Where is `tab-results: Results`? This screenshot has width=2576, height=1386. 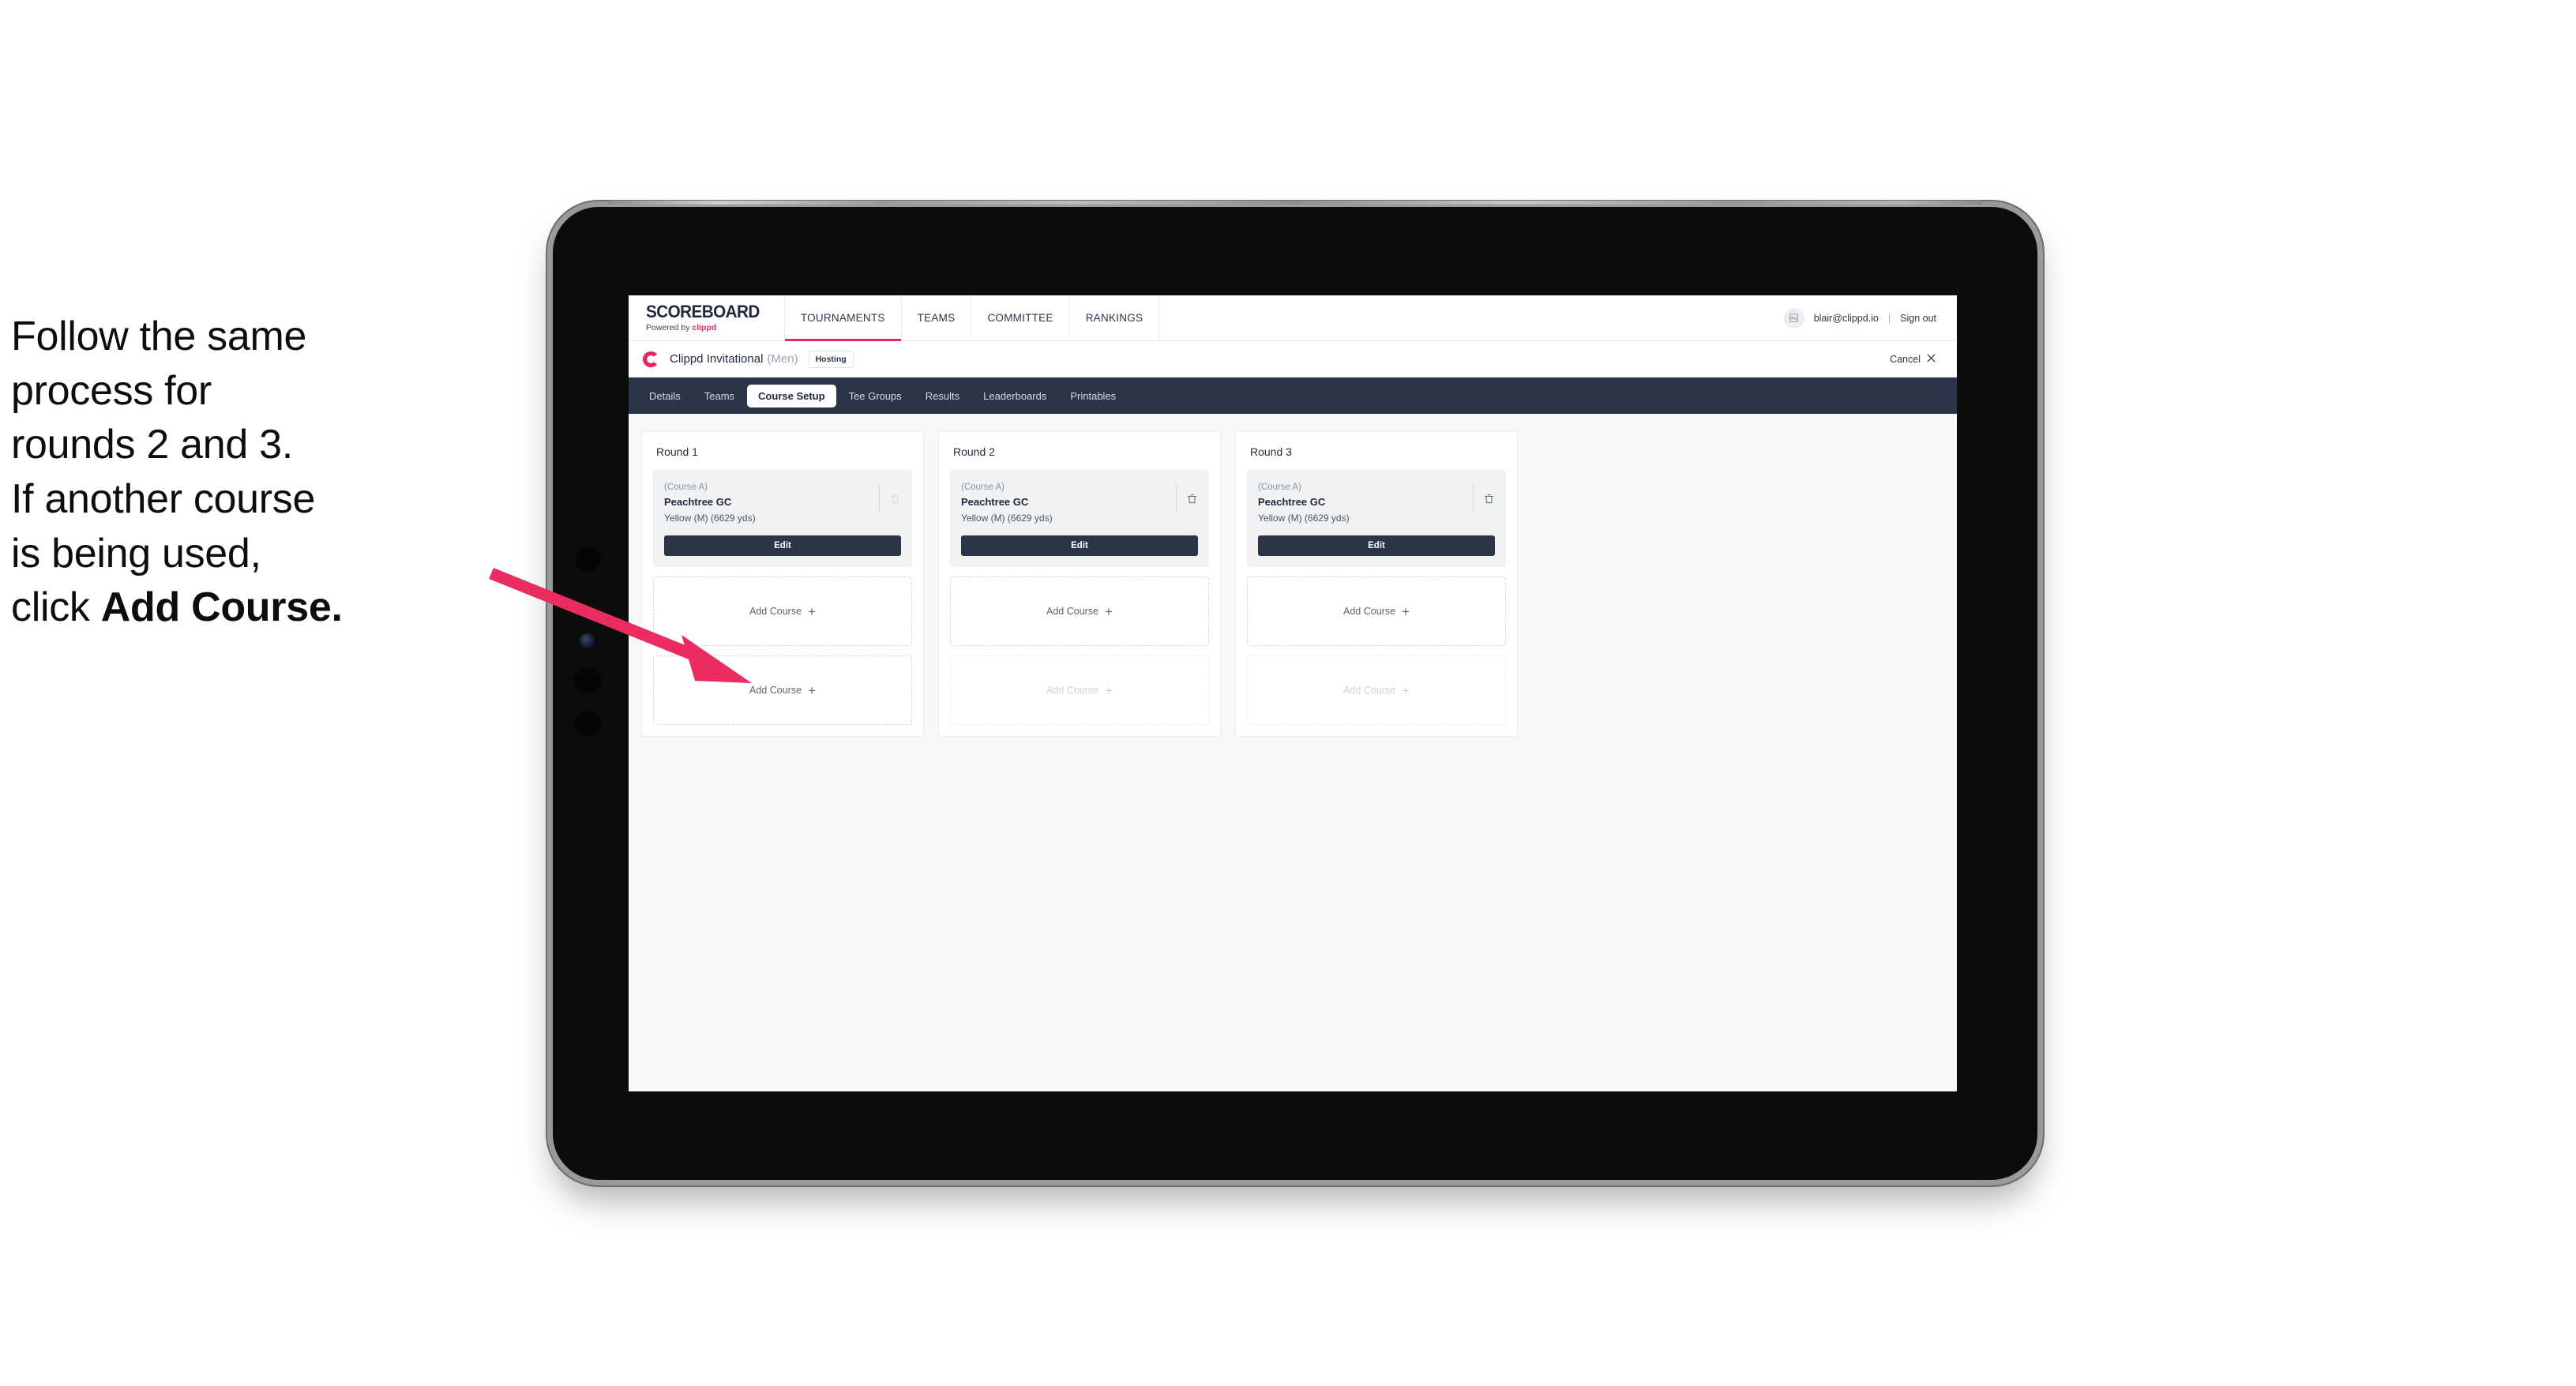
tab-results: Results is located at coordinates (942, 396).